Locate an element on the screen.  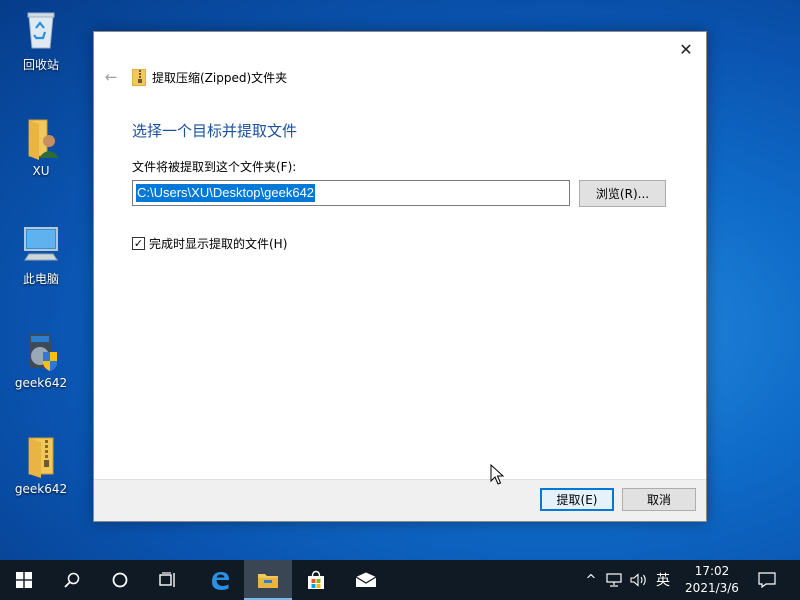
notifications-button is located at coordinates (767, 580).